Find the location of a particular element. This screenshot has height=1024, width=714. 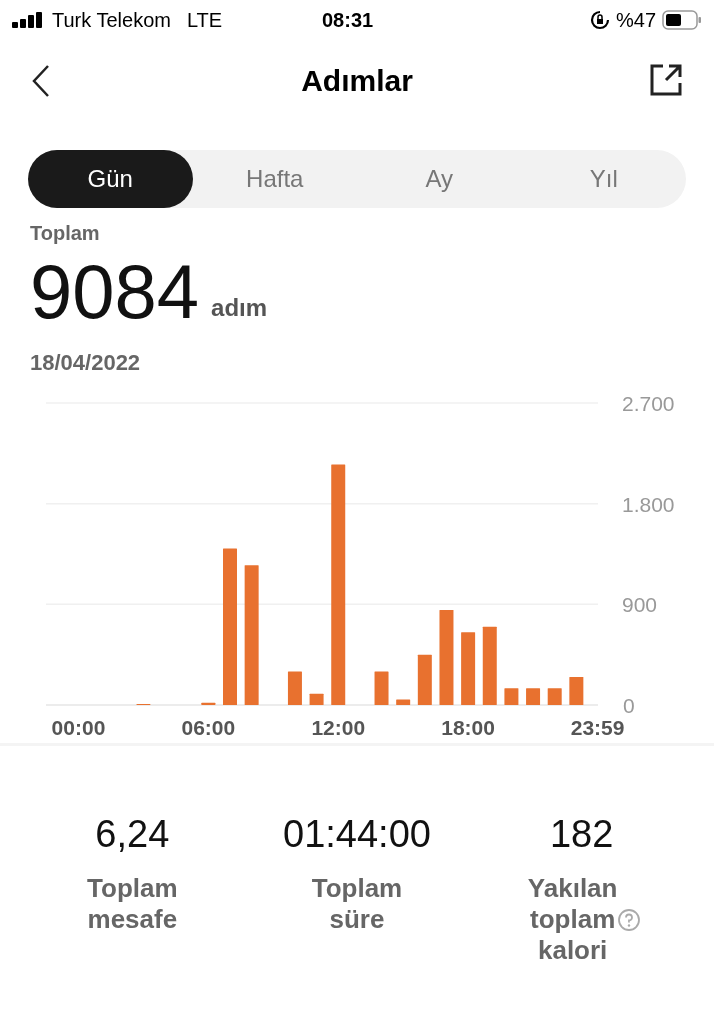

carrier-name: Turk Telekom is located at coordinates (111, 20).